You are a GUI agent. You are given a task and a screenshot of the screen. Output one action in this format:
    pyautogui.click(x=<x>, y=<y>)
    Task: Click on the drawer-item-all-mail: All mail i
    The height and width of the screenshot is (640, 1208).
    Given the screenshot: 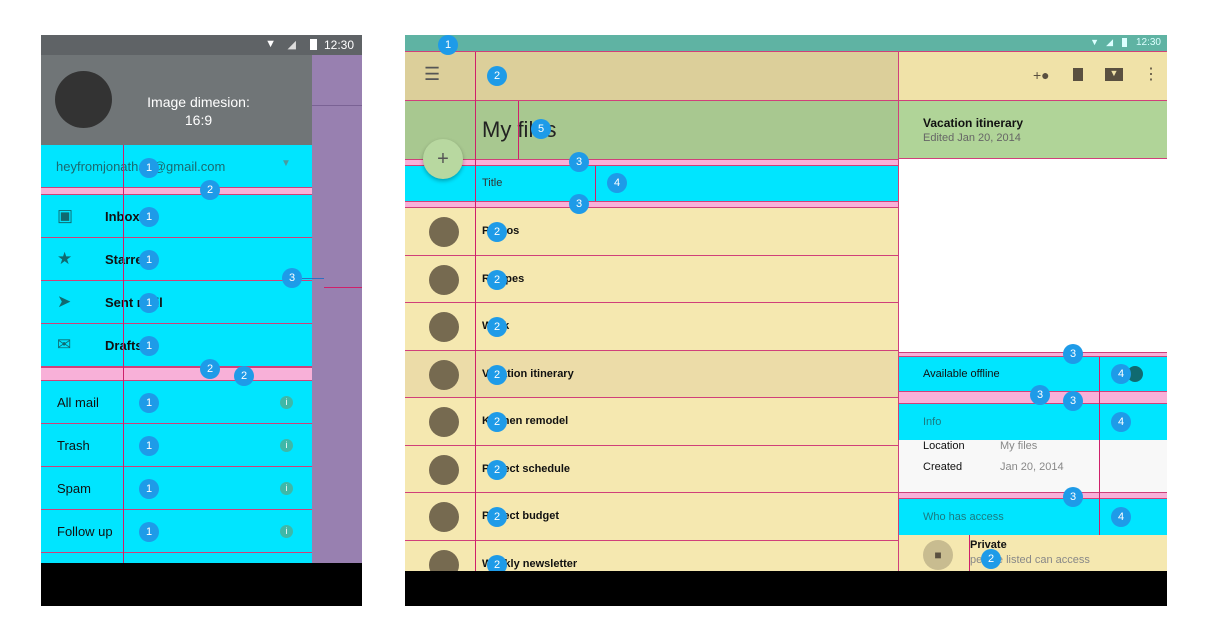 What is the action you would take?
    pyautogui.click(x=176, y=402)
    